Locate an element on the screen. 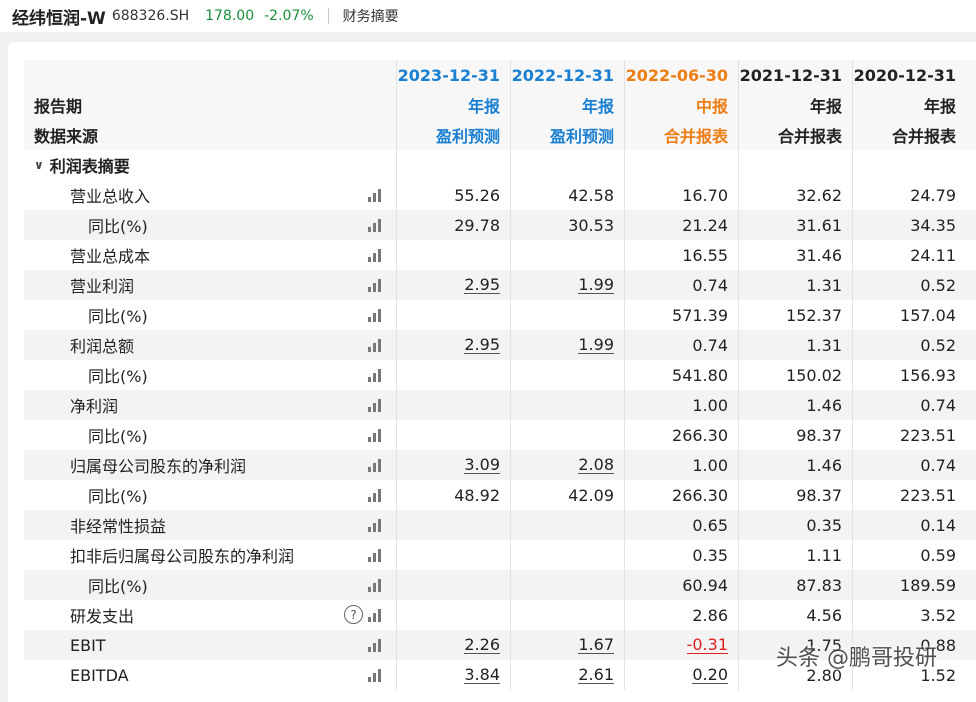 The height and width of the screenshot is (702, 976). table-cell: 571.39 is located at coordinates (681, 315).